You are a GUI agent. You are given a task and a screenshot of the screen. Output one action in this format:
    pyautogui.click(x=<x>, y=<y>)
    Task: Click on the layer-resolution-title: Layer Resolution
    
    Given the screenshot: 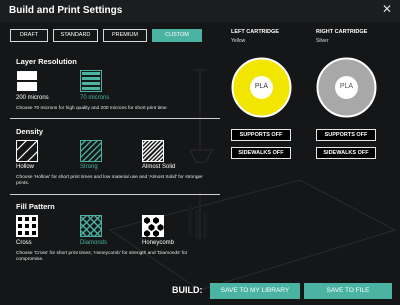 What is the action you would take?
    pyautogui.click(x=46, y=61)
    